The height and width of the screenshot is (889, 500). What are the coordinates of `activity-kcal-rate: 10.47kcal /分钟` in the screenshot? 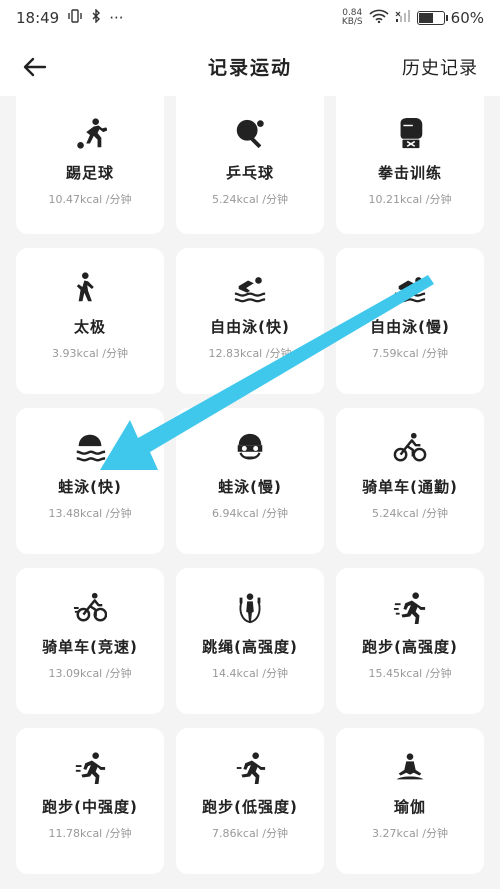 It's located at (90, 199).